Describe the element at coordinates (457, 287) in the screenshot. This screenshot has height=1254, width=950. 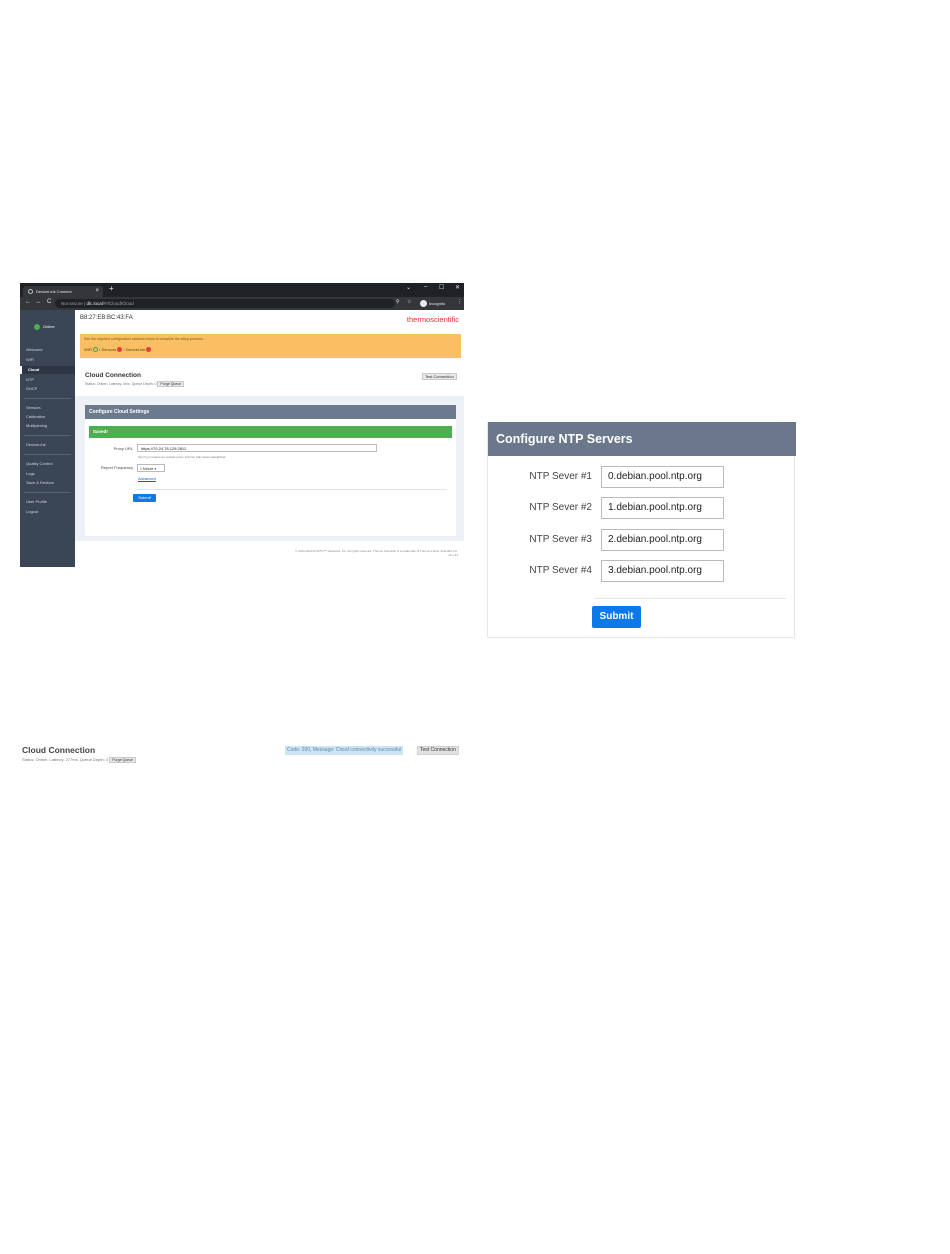
I see `close-window-button: ✕` at that location.